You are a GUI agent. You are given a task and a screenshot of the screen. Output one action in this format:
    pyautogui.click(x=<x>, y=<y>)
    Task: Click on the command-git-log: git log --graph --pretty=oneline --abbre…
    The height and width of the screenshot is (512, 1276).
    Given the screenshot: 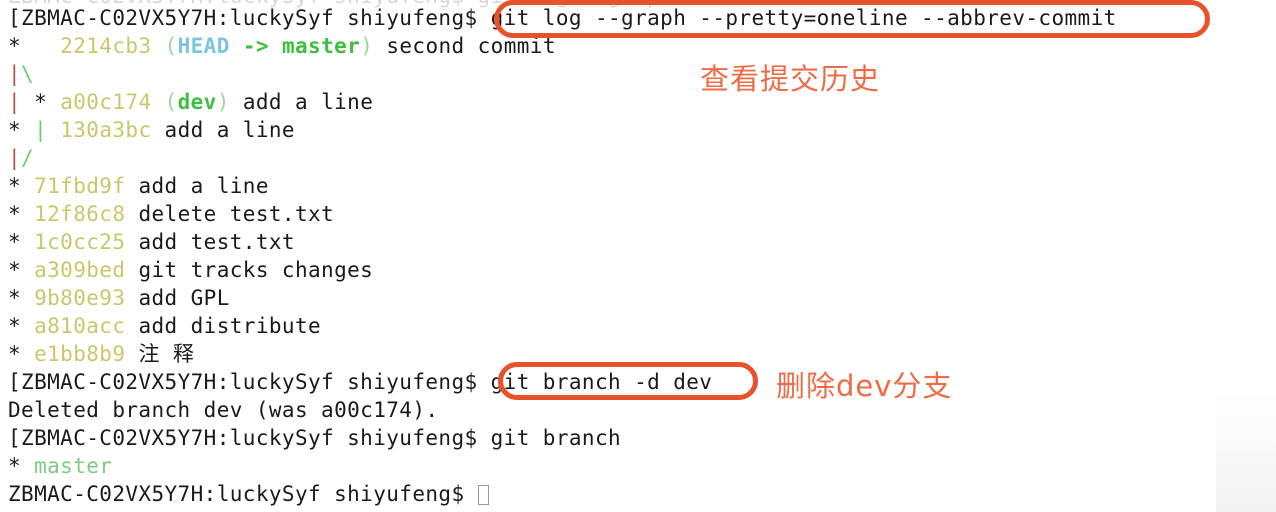 What is the action you would take?
    pyautogui.click(x=804, y=18)
    